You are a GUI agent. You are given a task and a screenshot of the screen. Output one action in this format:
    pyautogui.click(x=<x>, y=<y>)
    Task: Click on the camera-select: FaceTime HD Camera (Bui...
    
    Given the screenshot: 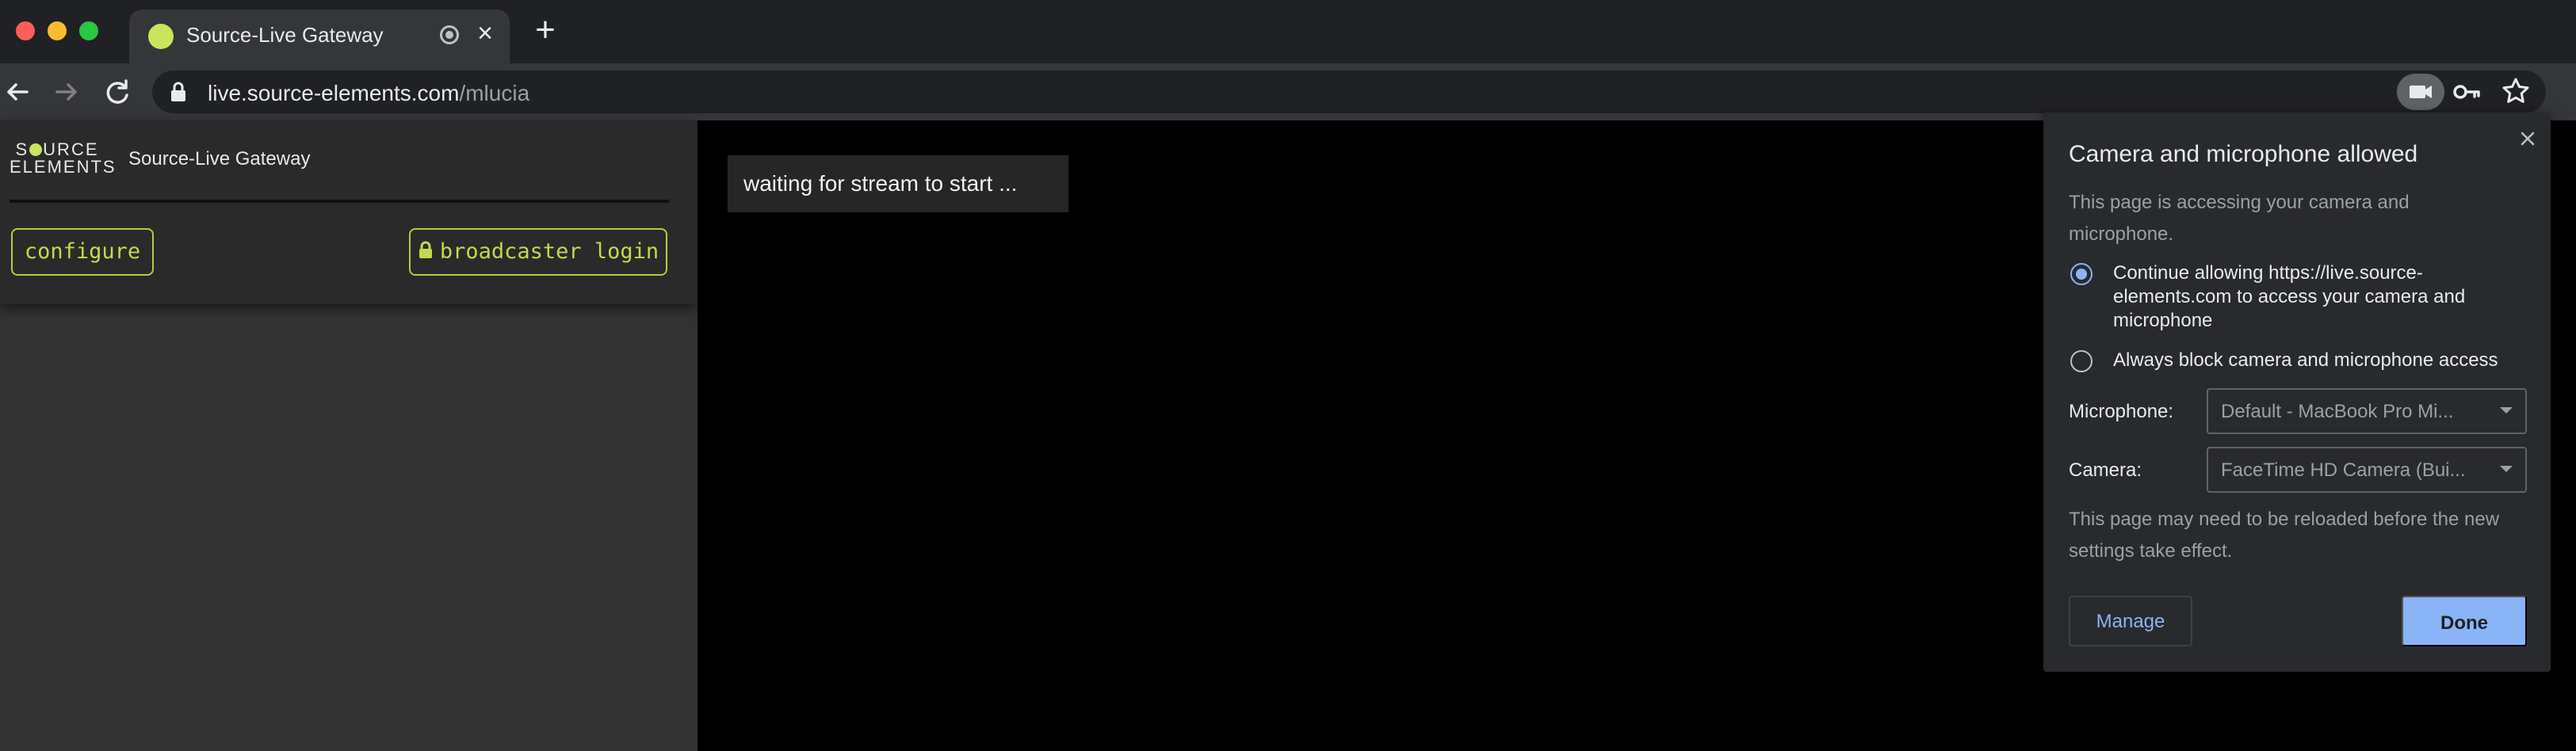 What is the action you would take?
    pyautogui.click(x=2367, y=470)
    